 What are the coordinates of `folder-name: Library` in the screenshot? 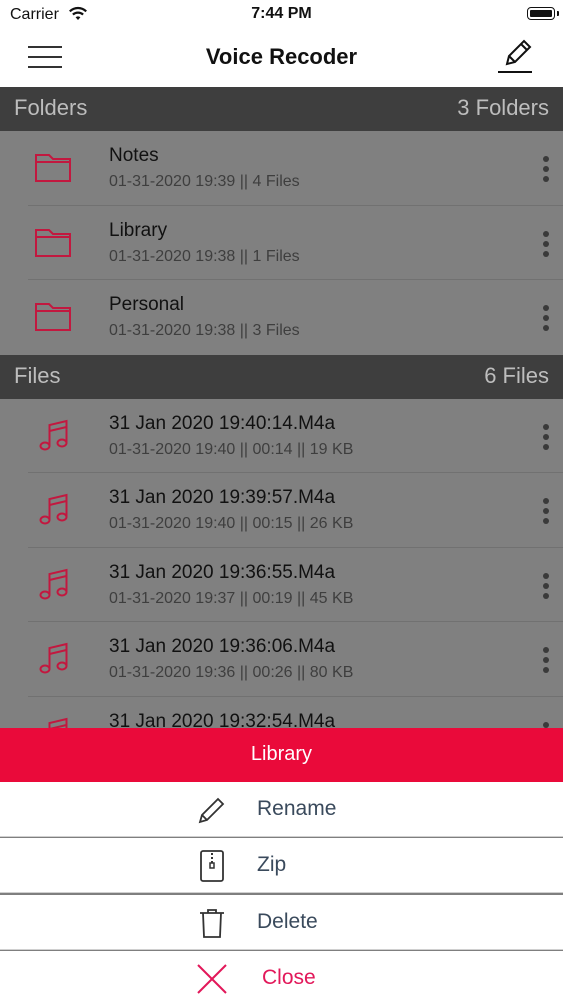 It's located at (138, 230).